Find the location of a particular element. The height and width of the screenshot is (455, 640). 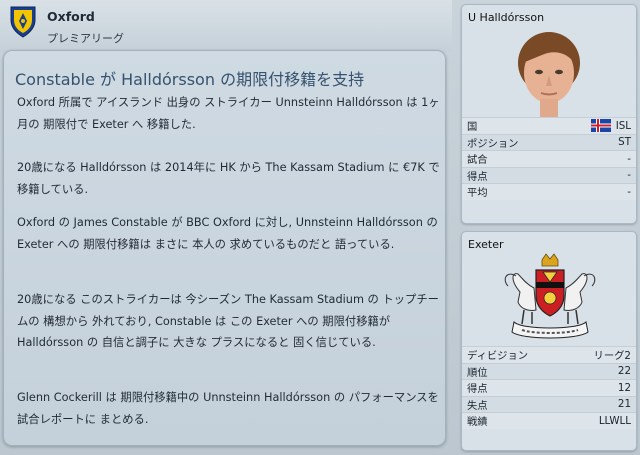

stat-row-position: ポジション ST is located at coordinates (549, 141).